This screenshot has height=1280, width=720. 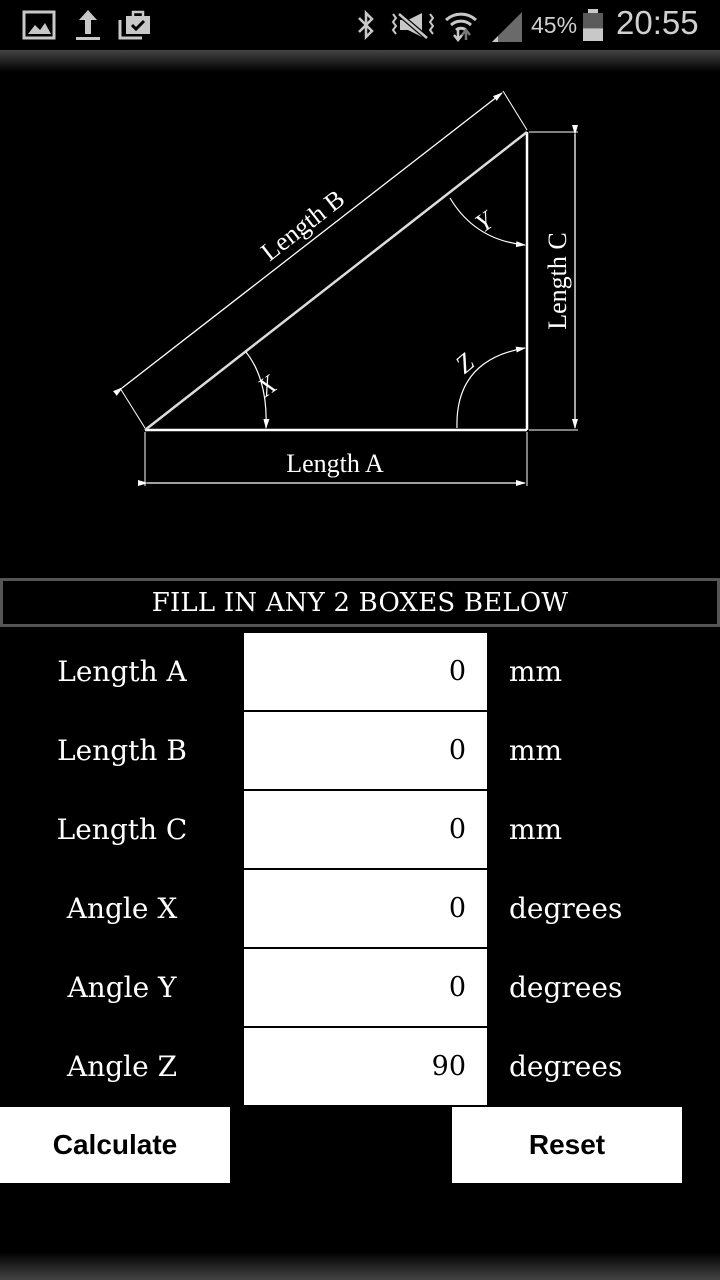 I want to click on field-label: Angle Z, so click(x=122, y=1066).